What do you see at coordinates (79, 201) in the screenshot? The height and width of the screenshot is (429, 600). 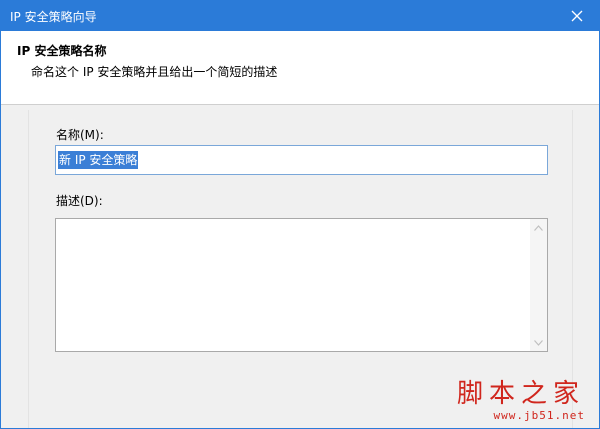 I see `description-label: 描述(D):` at bounding box center [79, 201].